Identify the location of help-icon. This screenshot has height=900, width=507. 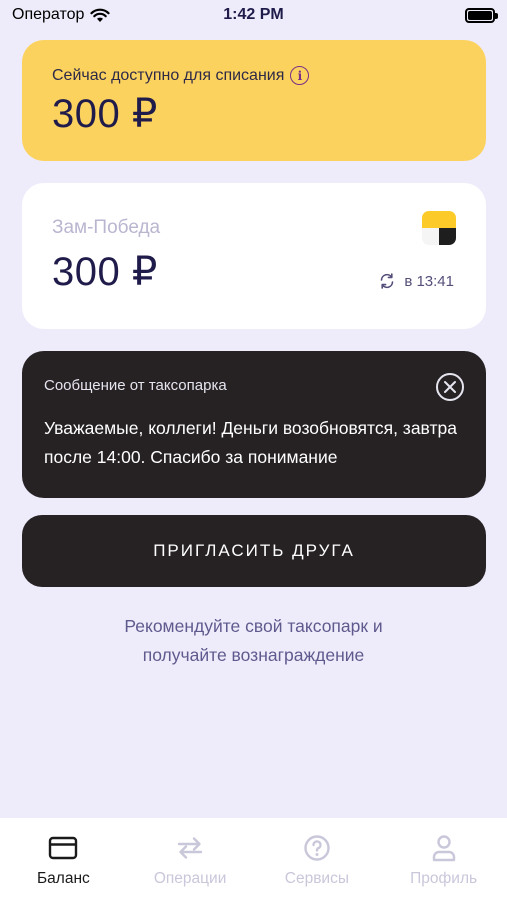
(317, 848).